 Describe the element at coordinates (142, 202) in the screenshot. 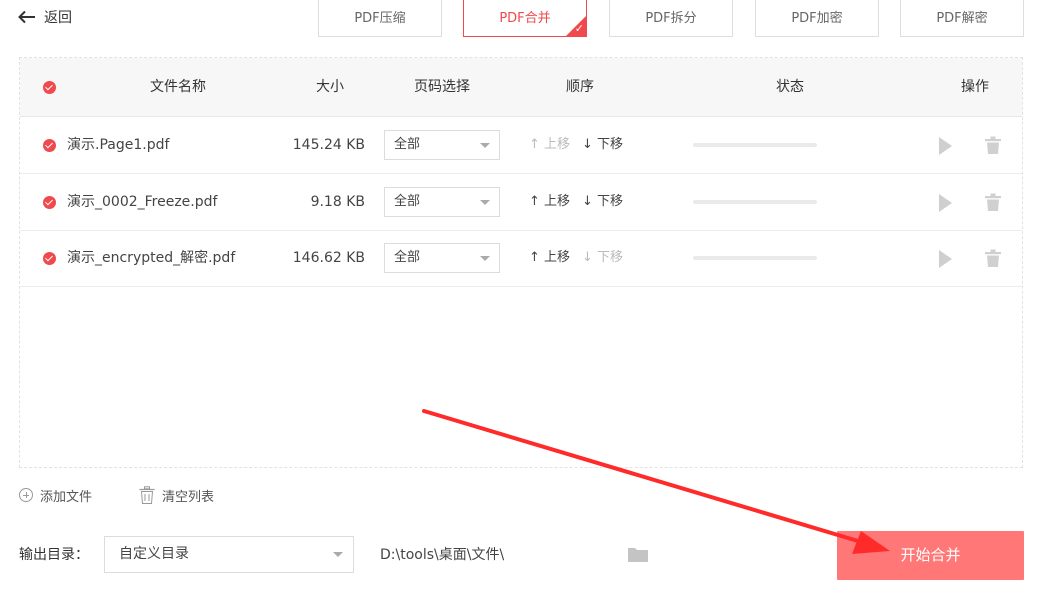

I see `file-name: 演示_0002_Freeze.pdf` at that location.